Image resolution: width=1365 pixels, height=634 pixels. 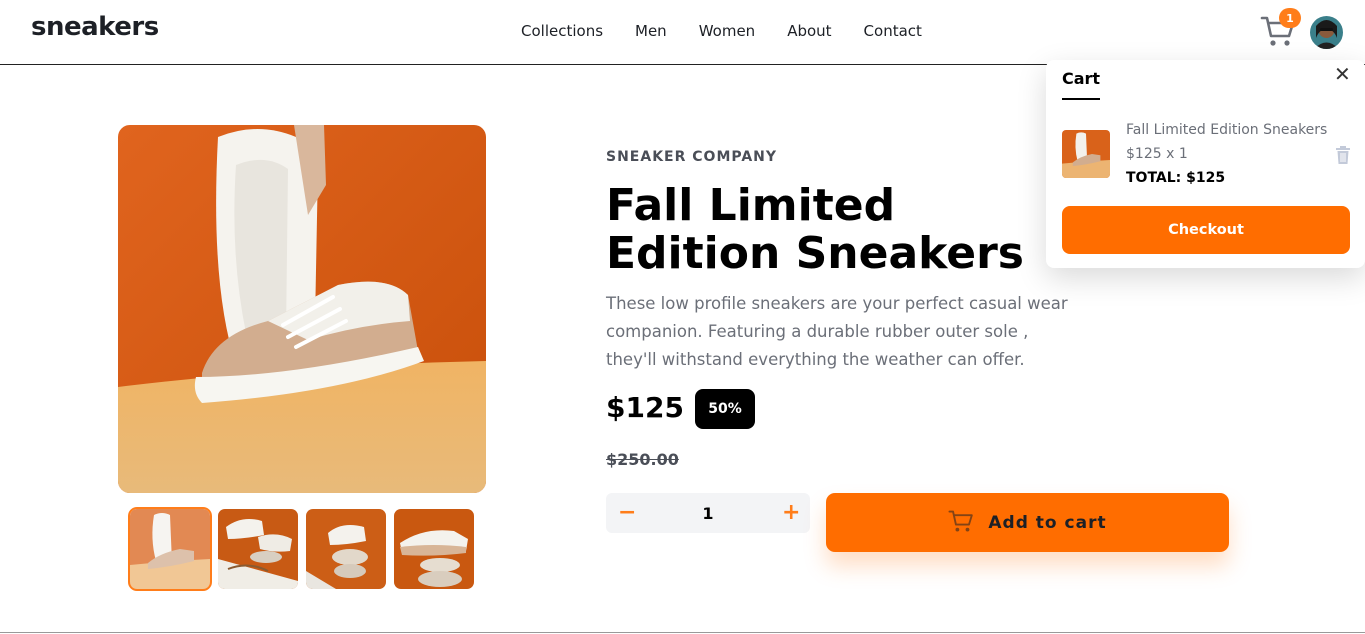 I want to click on quantity-value: 1, so click(x=708, y=513).